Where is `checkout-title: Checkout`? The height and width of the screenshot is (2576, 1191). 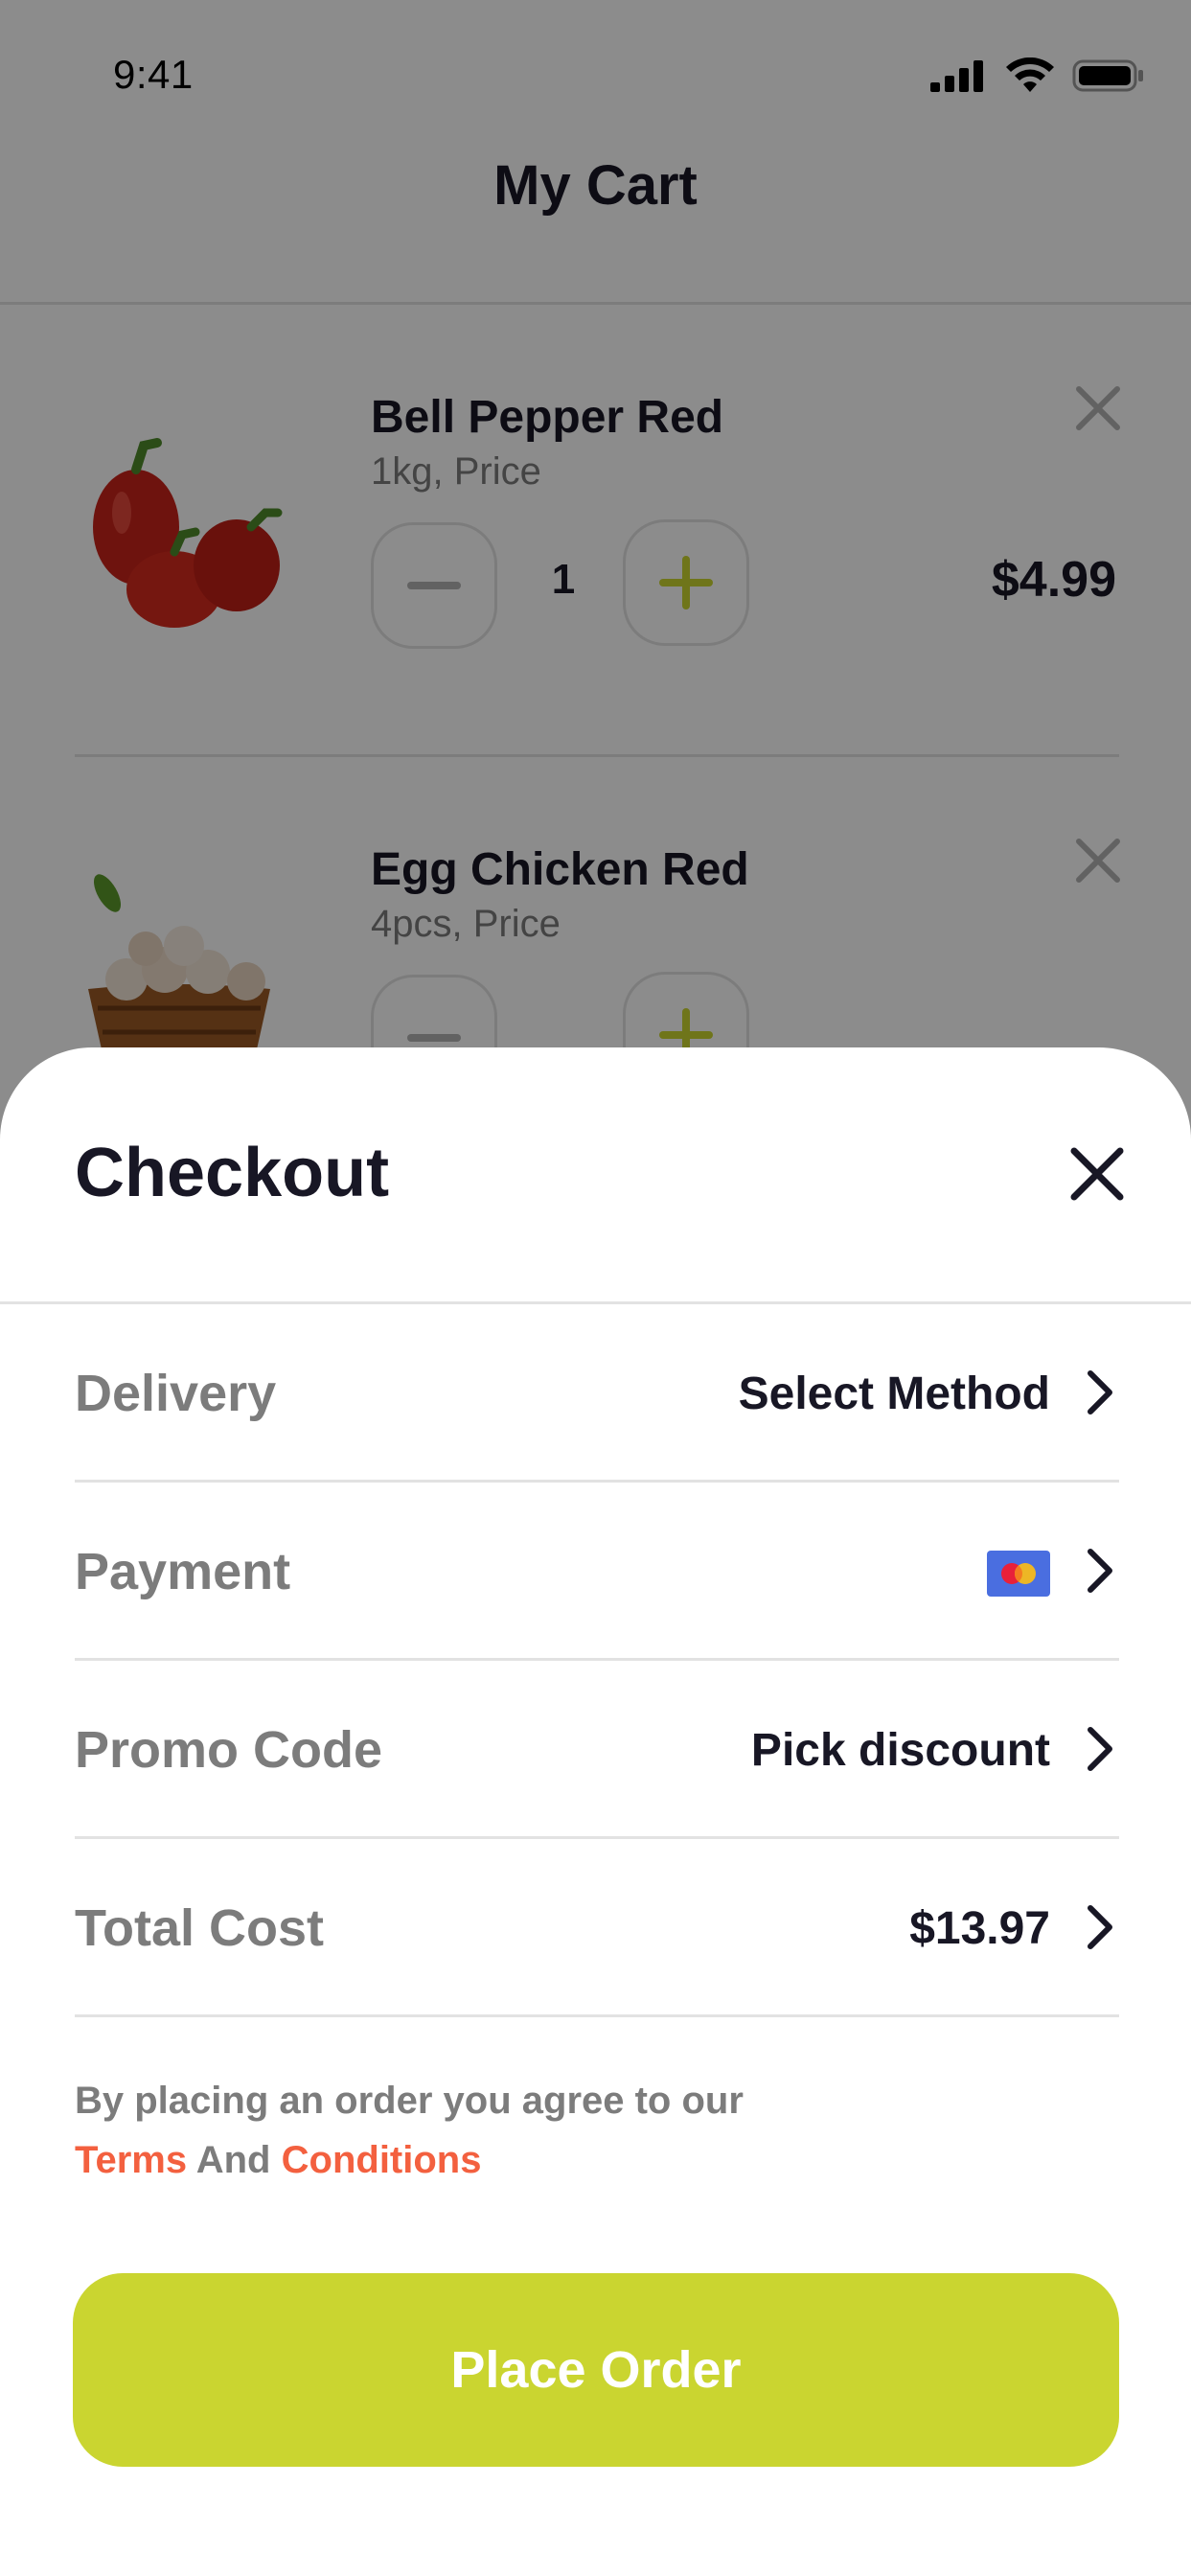
checkout-title: Checkout is located at coordinates (232, 1173).